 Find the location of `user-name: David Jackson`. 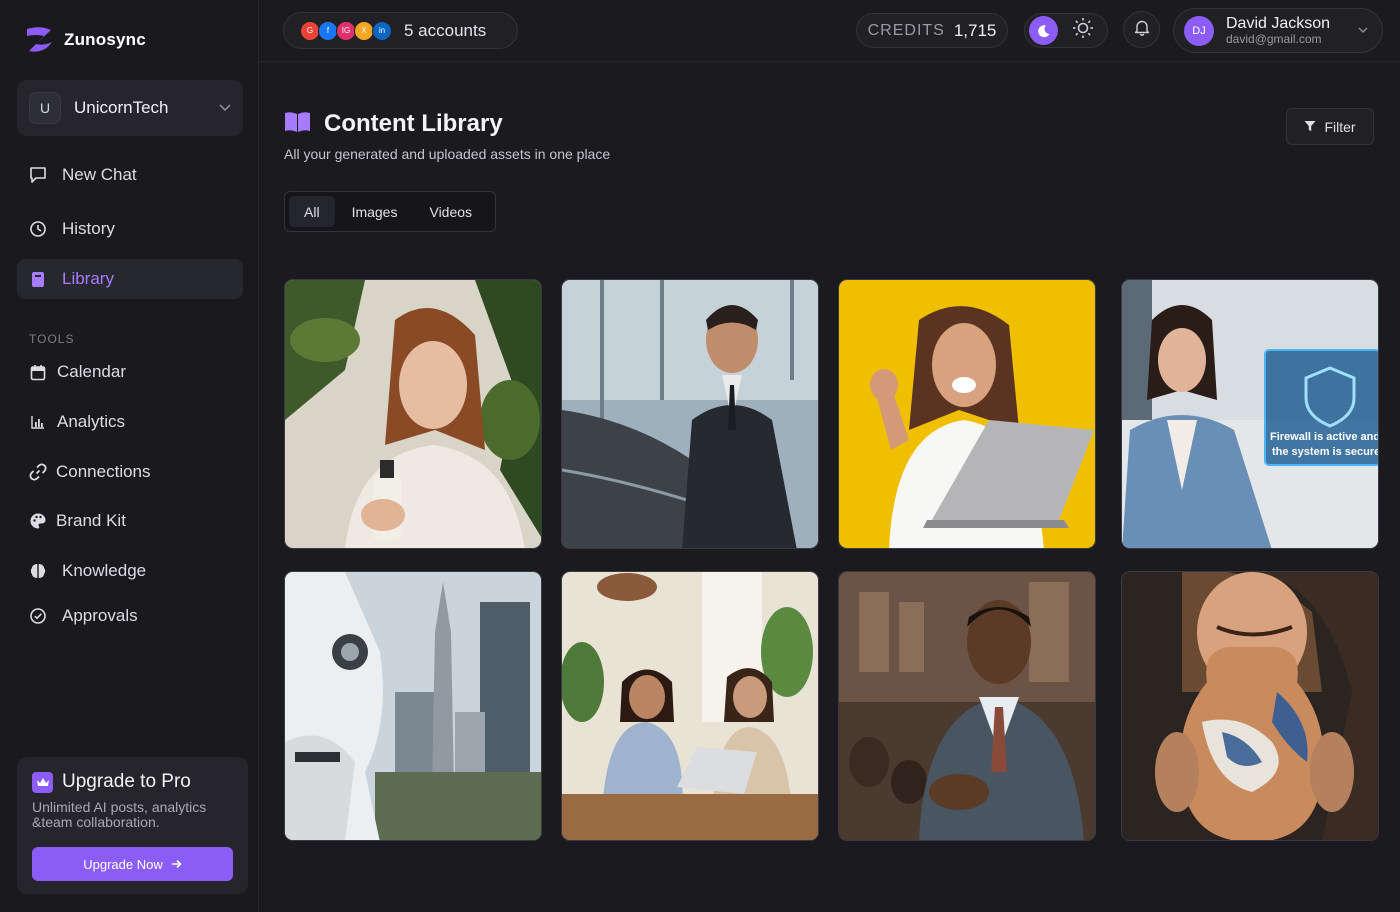

user-name: David Jackson is located at coordinates (1278, 23).